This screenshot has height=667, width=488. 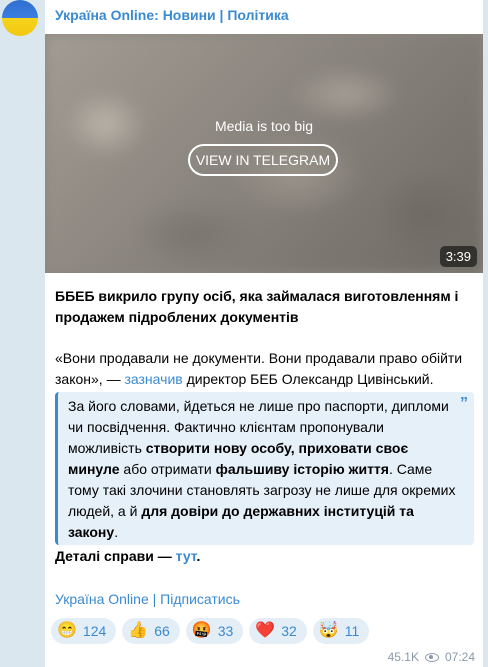 What do you see at coordinates (459, 657) in the screenshot?
I see `message-time: 07:24` at bounding box center [459, 657].